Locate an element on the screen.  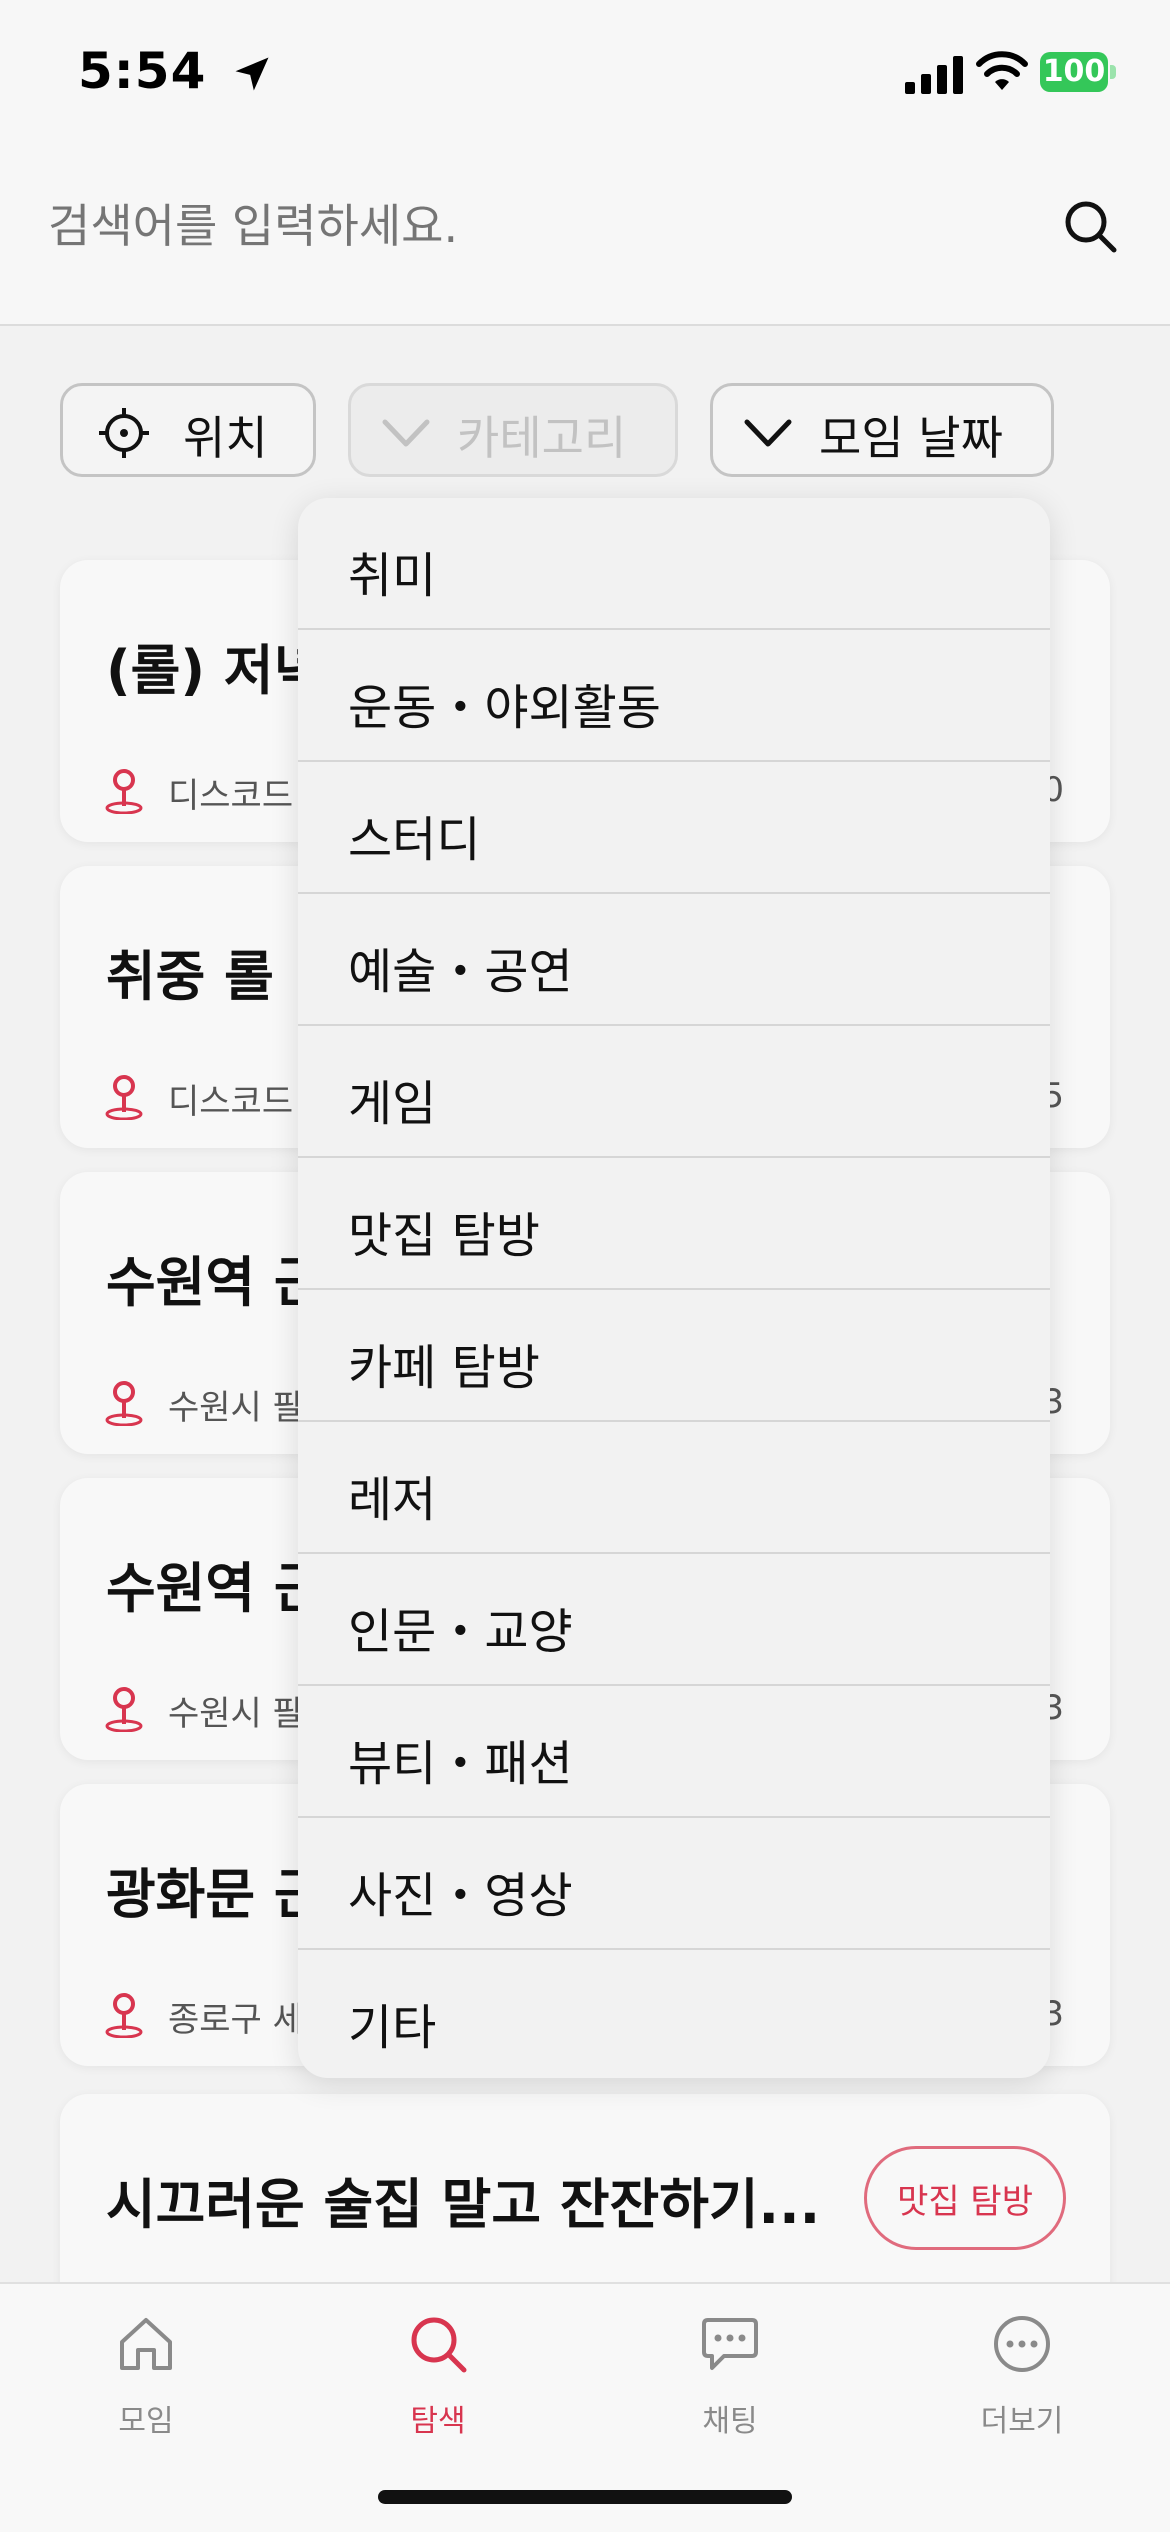
category-option-label: 맛집 탐방 is located at coordinates (444, 1236).